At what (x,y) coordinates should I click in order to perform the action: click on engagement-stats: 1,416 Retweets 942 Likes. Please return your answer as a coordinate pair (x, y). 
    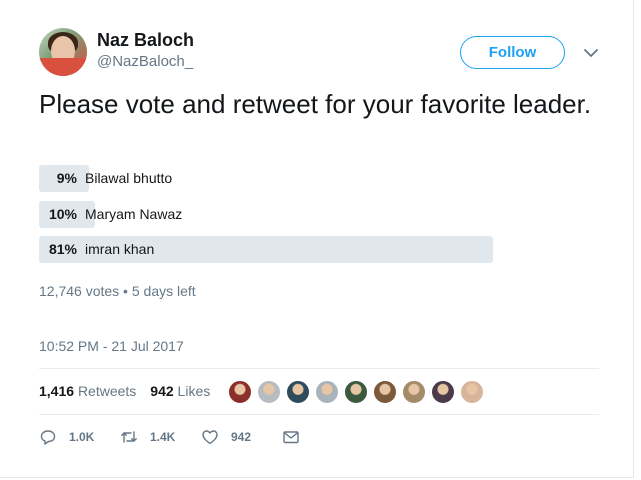
    Looking at the image, I should click on (124, 391).